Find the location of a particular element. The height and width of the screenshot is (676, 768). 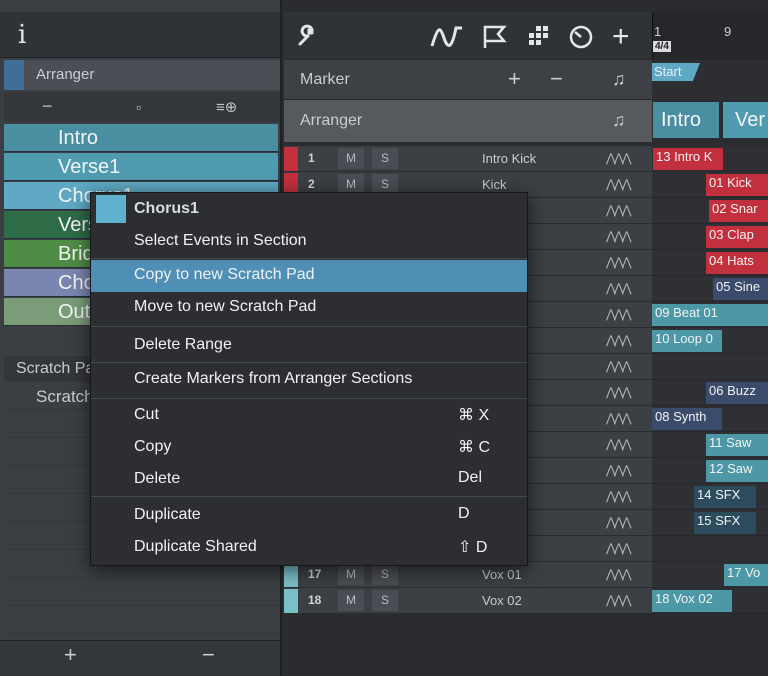

menu-shortcut: ⌘ C is located at coordinates (474, 447).